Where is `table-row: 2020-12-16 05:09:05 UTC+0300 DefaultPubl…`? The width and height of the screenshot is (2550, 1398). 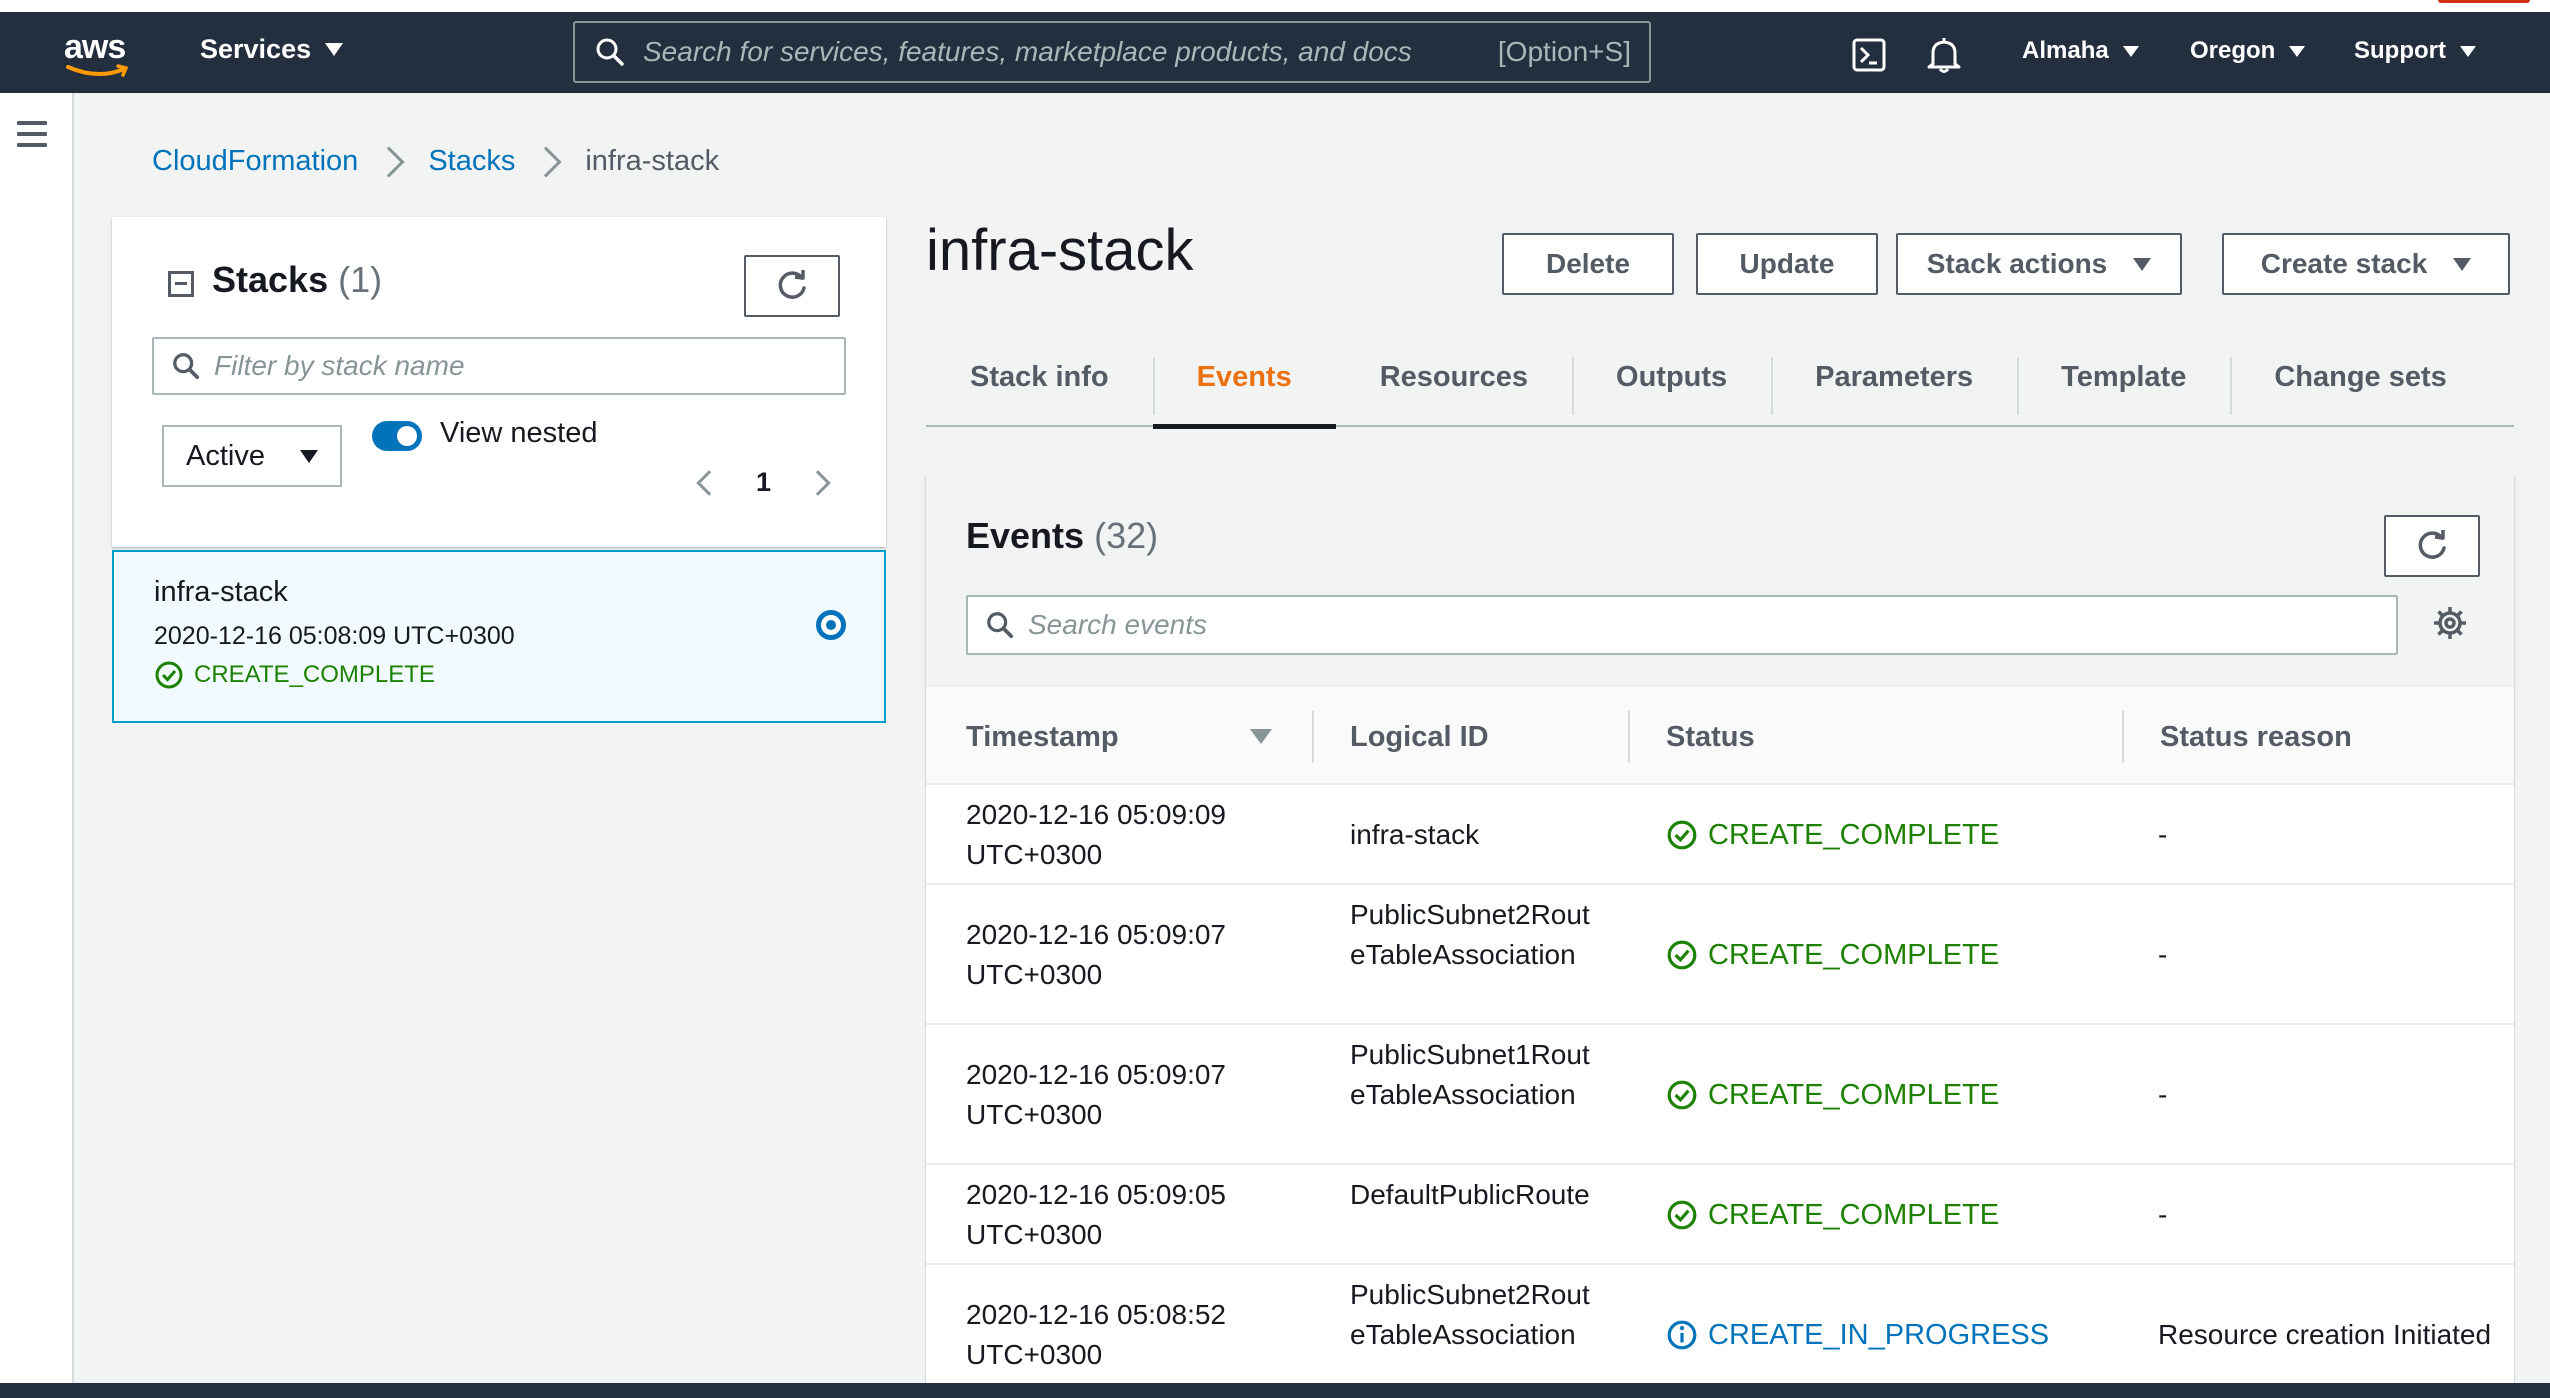
table-row: 2020-12-16 05:09:05 UTC+0300 DefaultPubl… is located at coordinates (1720, 1215).